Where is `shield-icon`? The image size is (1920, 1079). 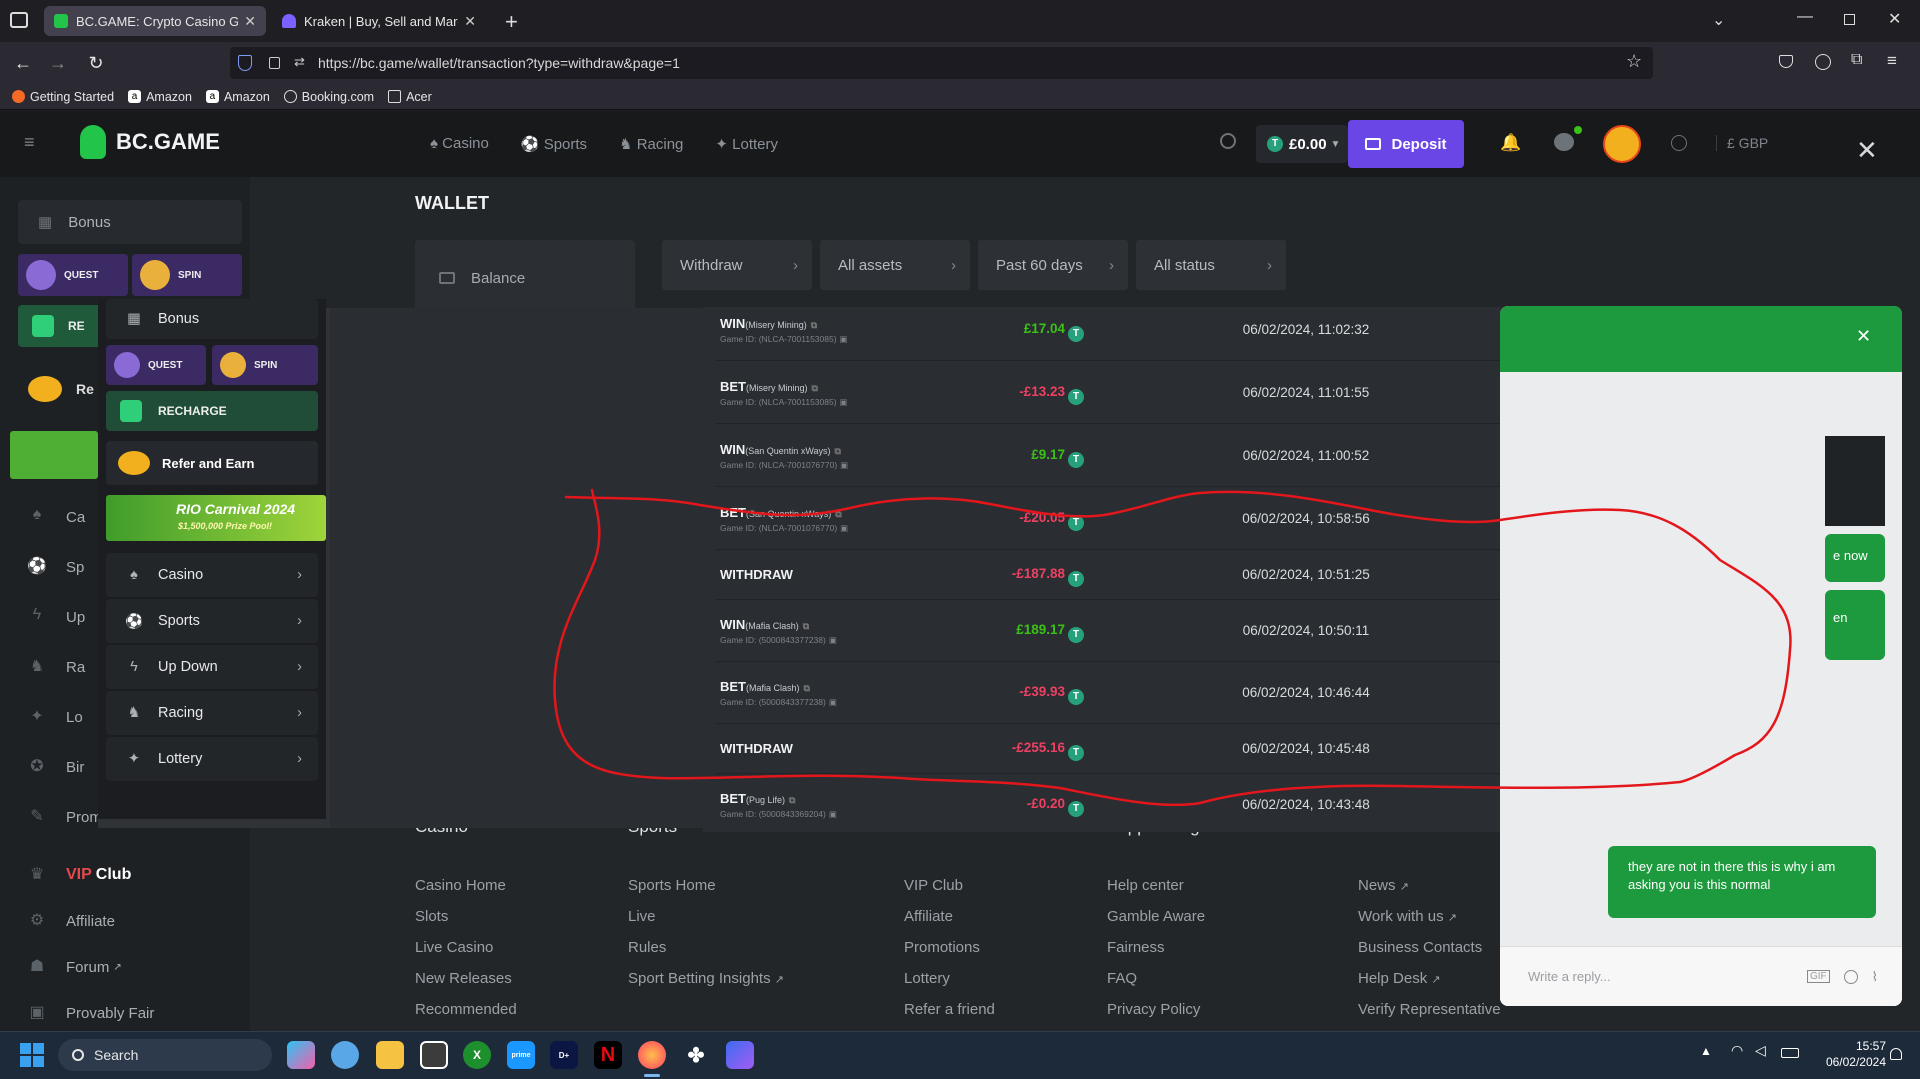
shield-icon is located at coordinates (245, 63).